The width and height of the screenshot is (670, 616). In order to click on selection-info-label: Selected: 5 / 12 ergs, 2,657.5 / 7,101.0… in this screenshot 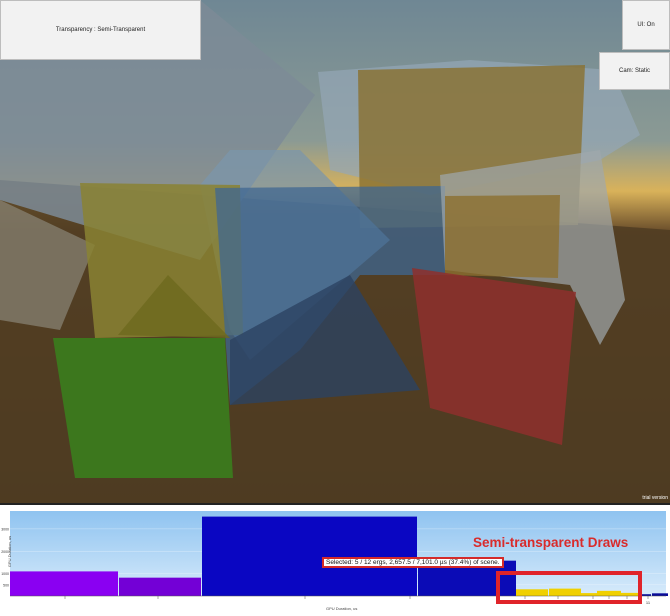, I will do `click(413, 562)`.